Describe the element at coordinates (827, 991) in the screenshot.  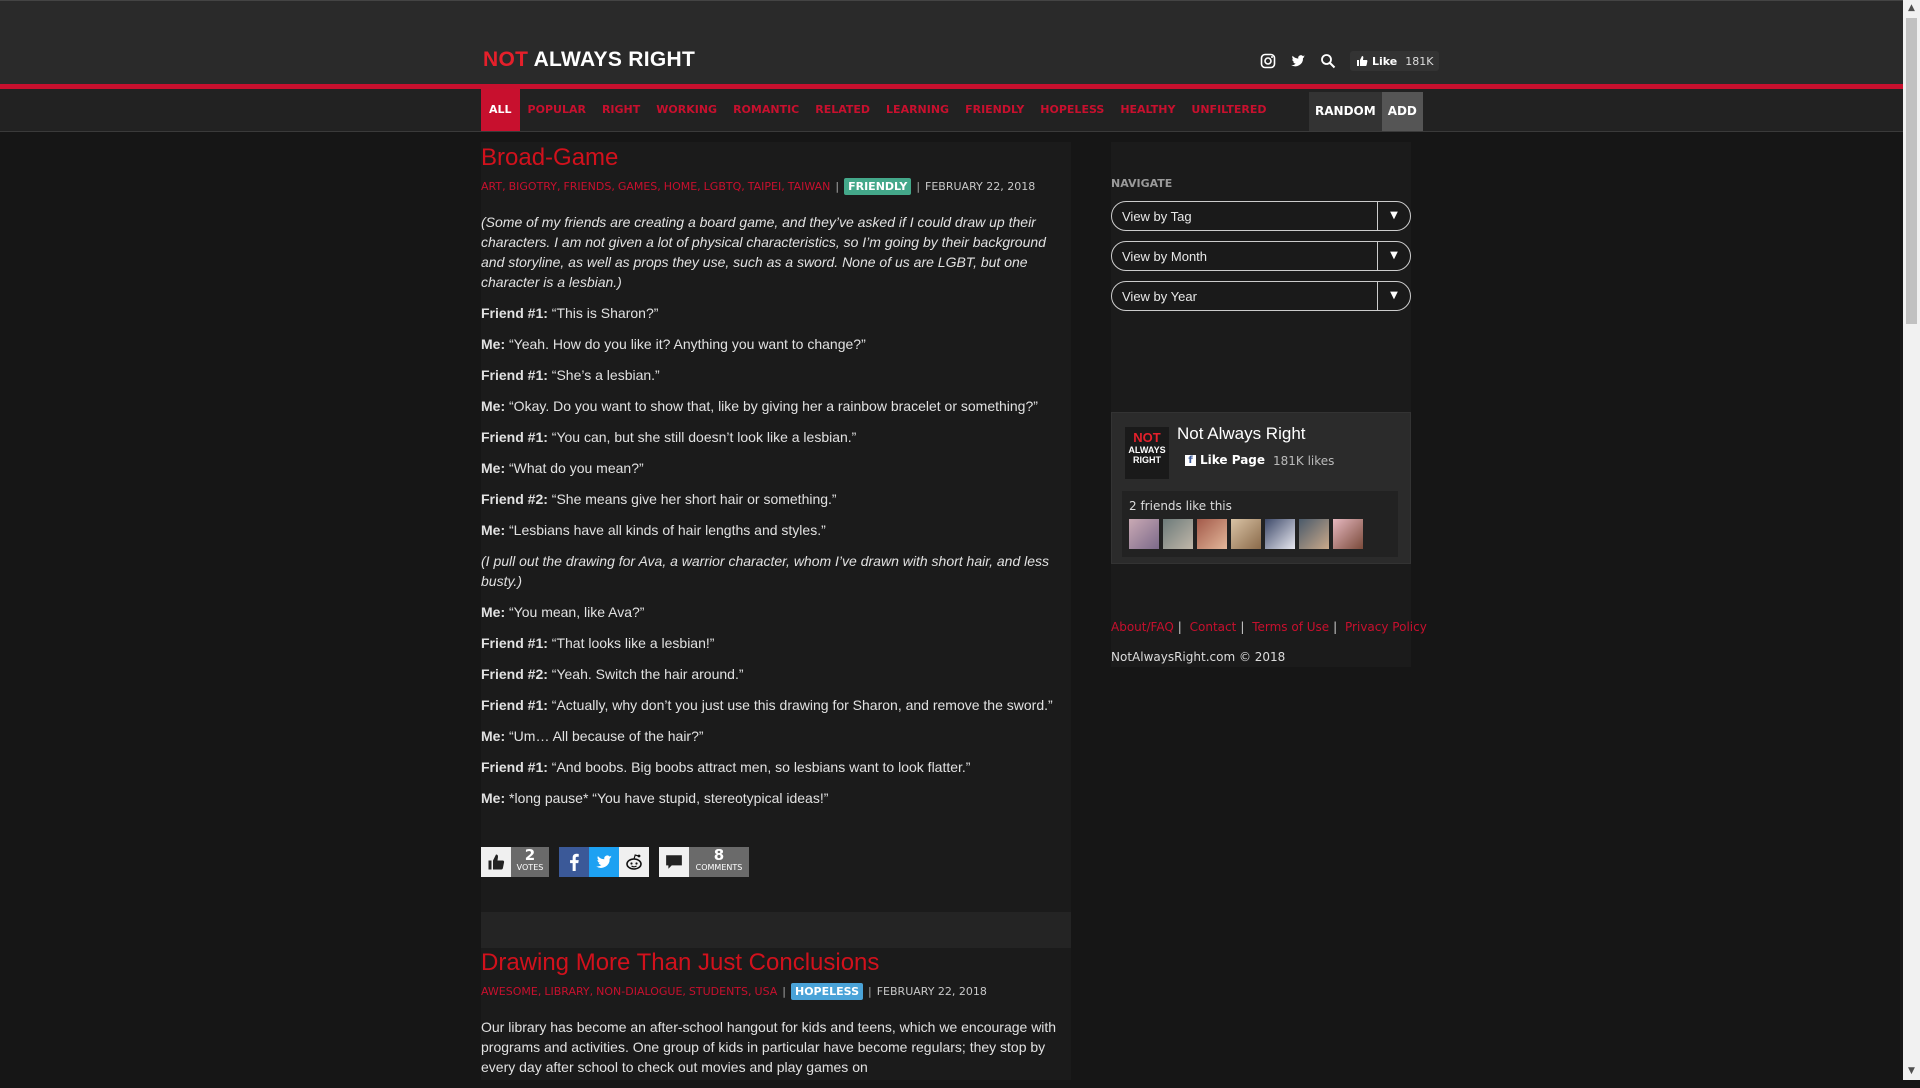
I see `category-badge: HOPELESS` at that location.